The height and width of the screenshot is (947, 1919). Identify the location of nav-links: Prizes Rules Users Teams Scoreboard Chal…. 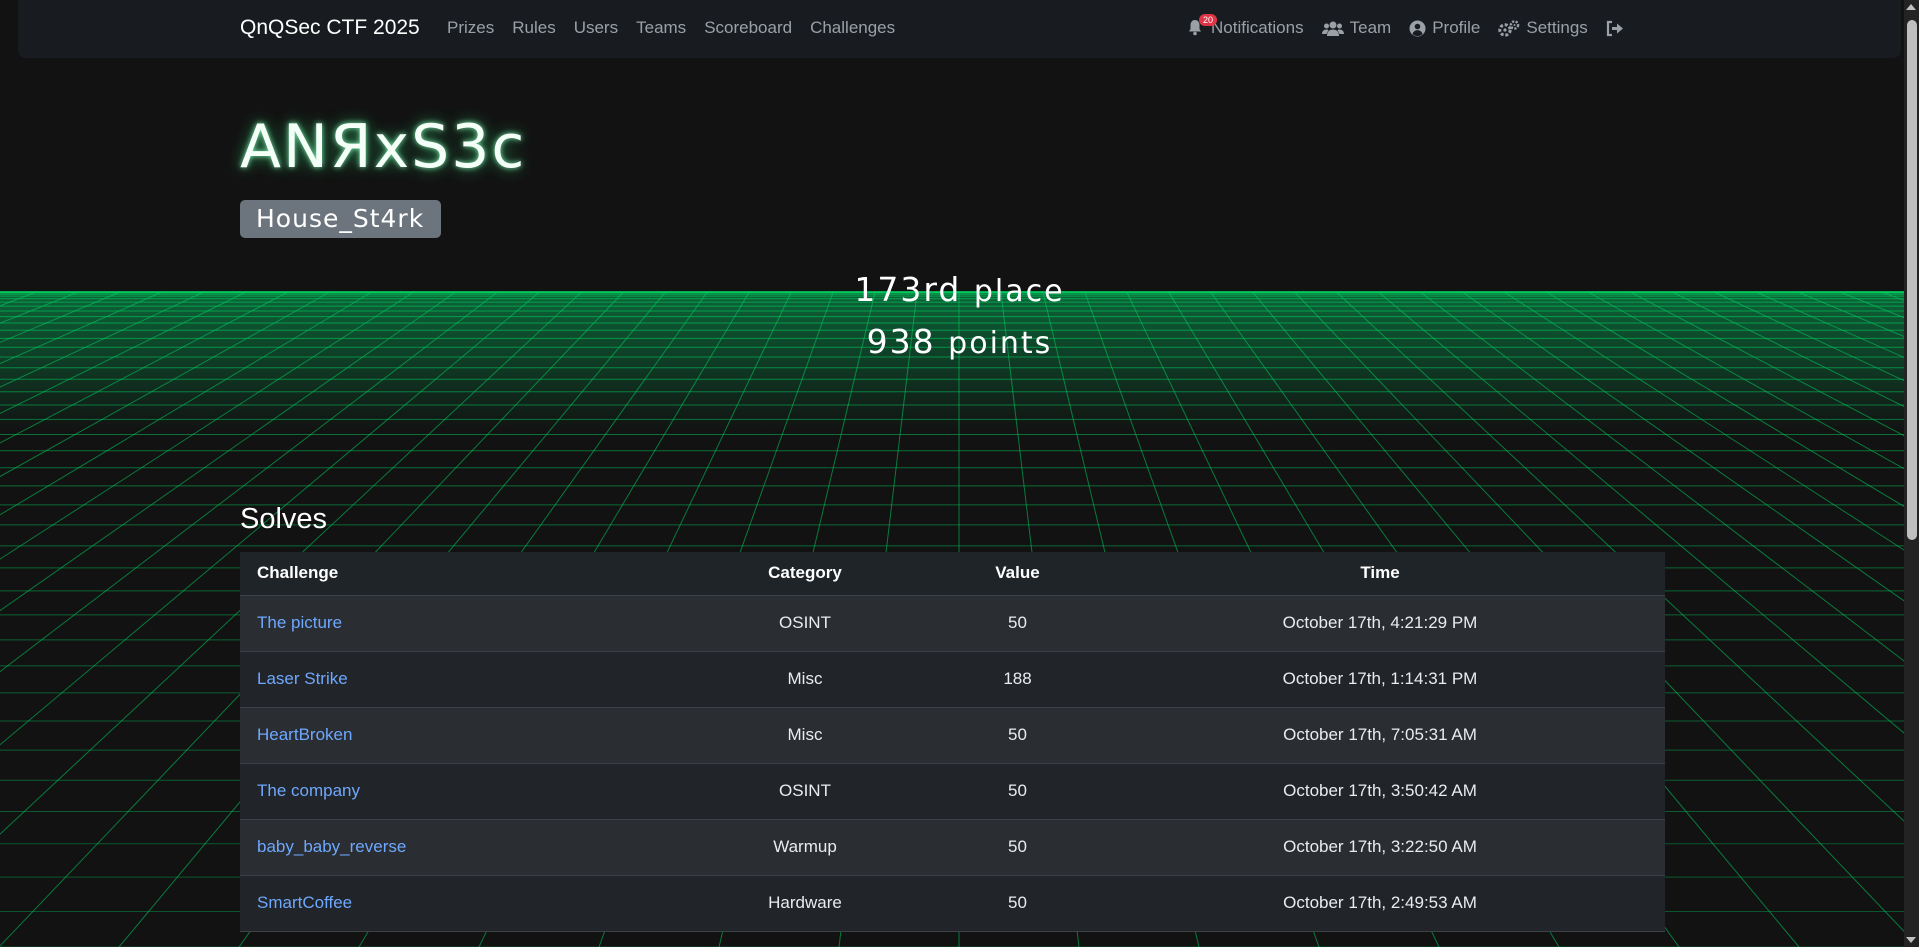
(671, 28).